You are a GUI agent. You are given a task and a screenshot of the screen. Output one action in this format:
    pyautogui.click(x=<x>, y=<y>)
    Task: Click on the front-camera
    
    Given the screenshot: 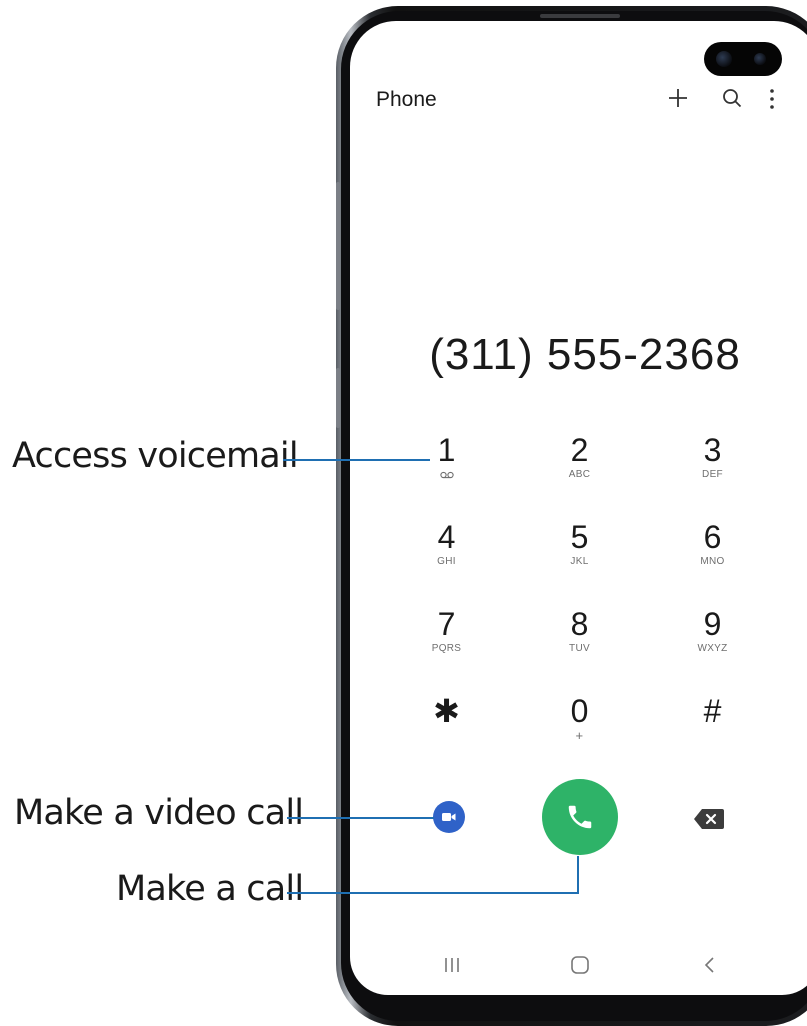 What is the action you would take?
    pyautogui.click(x=743, y=59)
    